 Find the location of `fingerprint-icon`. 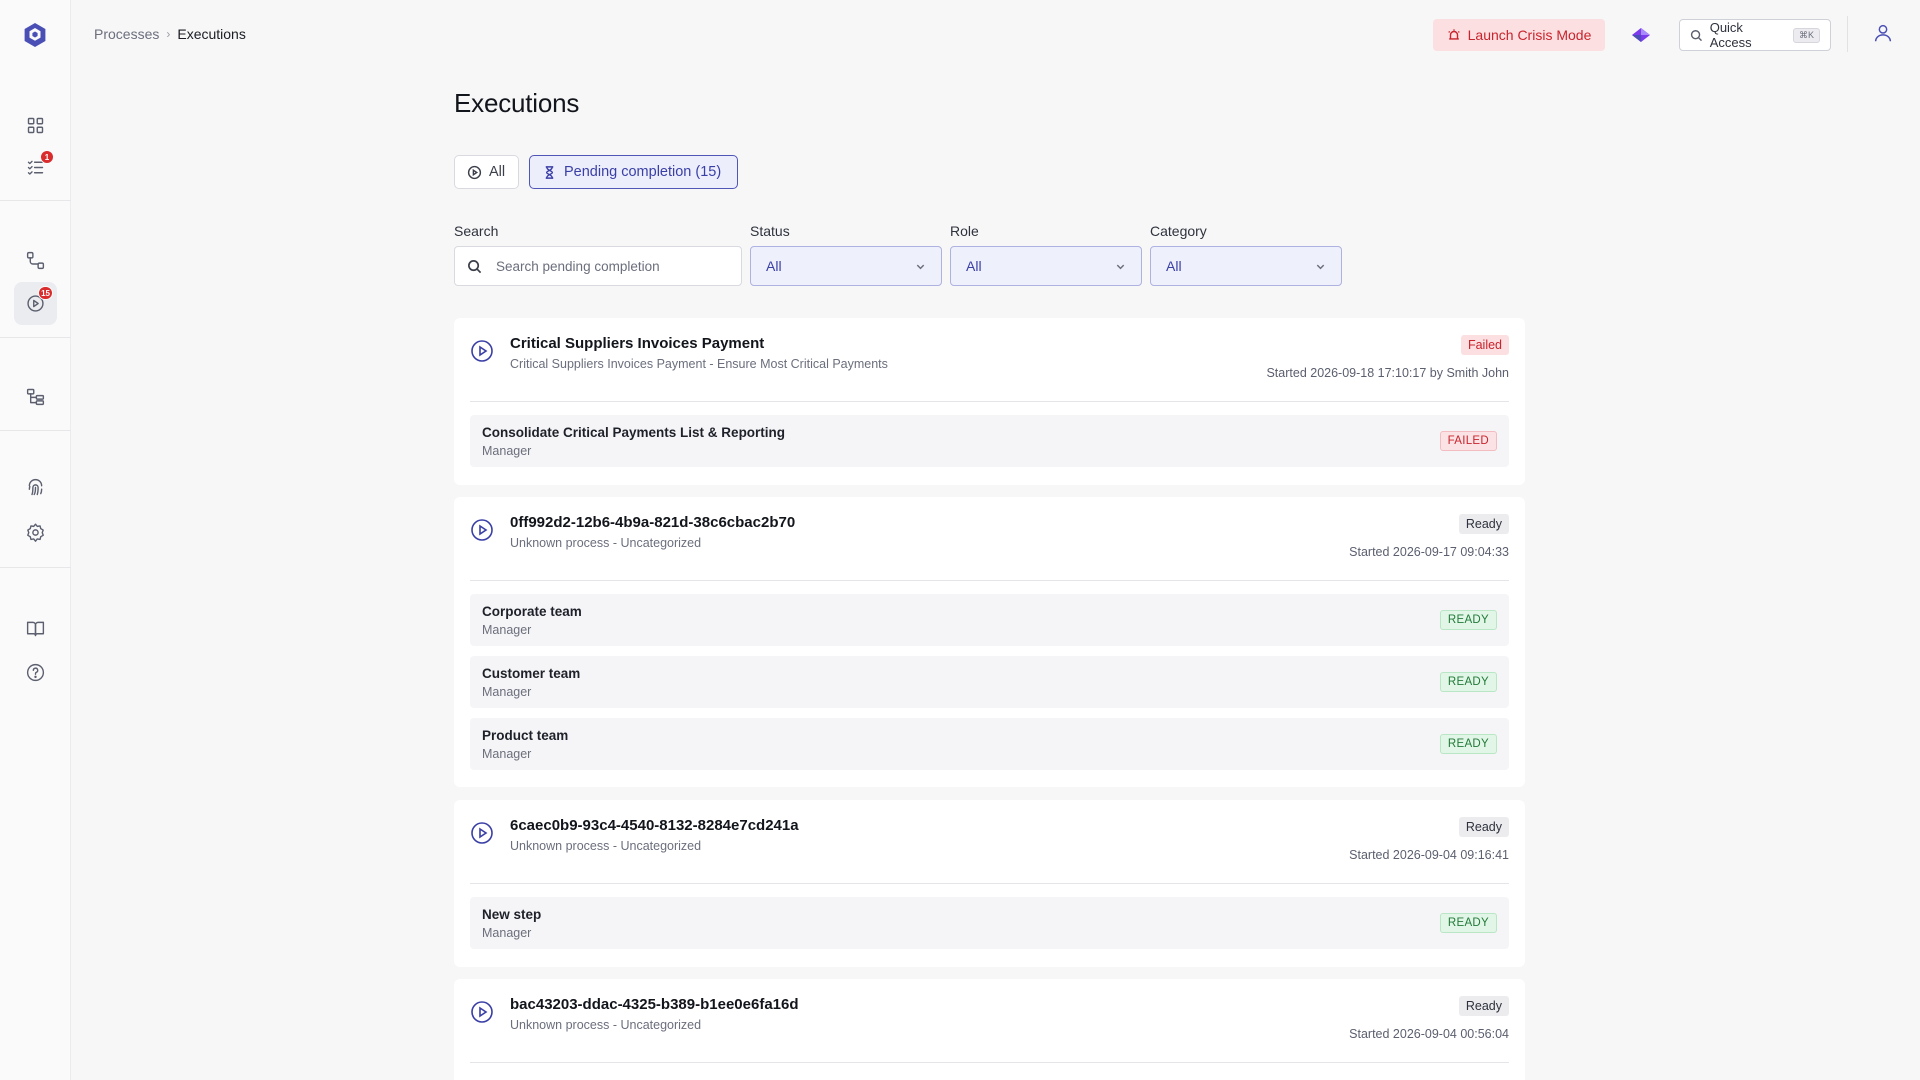

fingerprint-icon is located at coordinates (35, 486).